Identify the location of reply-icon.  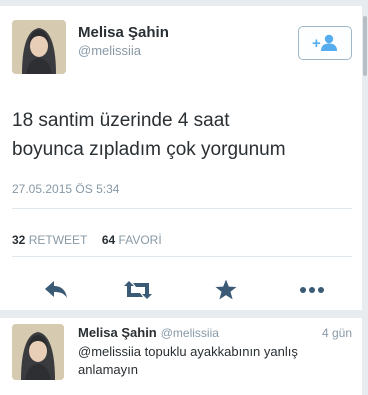
(56, 289).